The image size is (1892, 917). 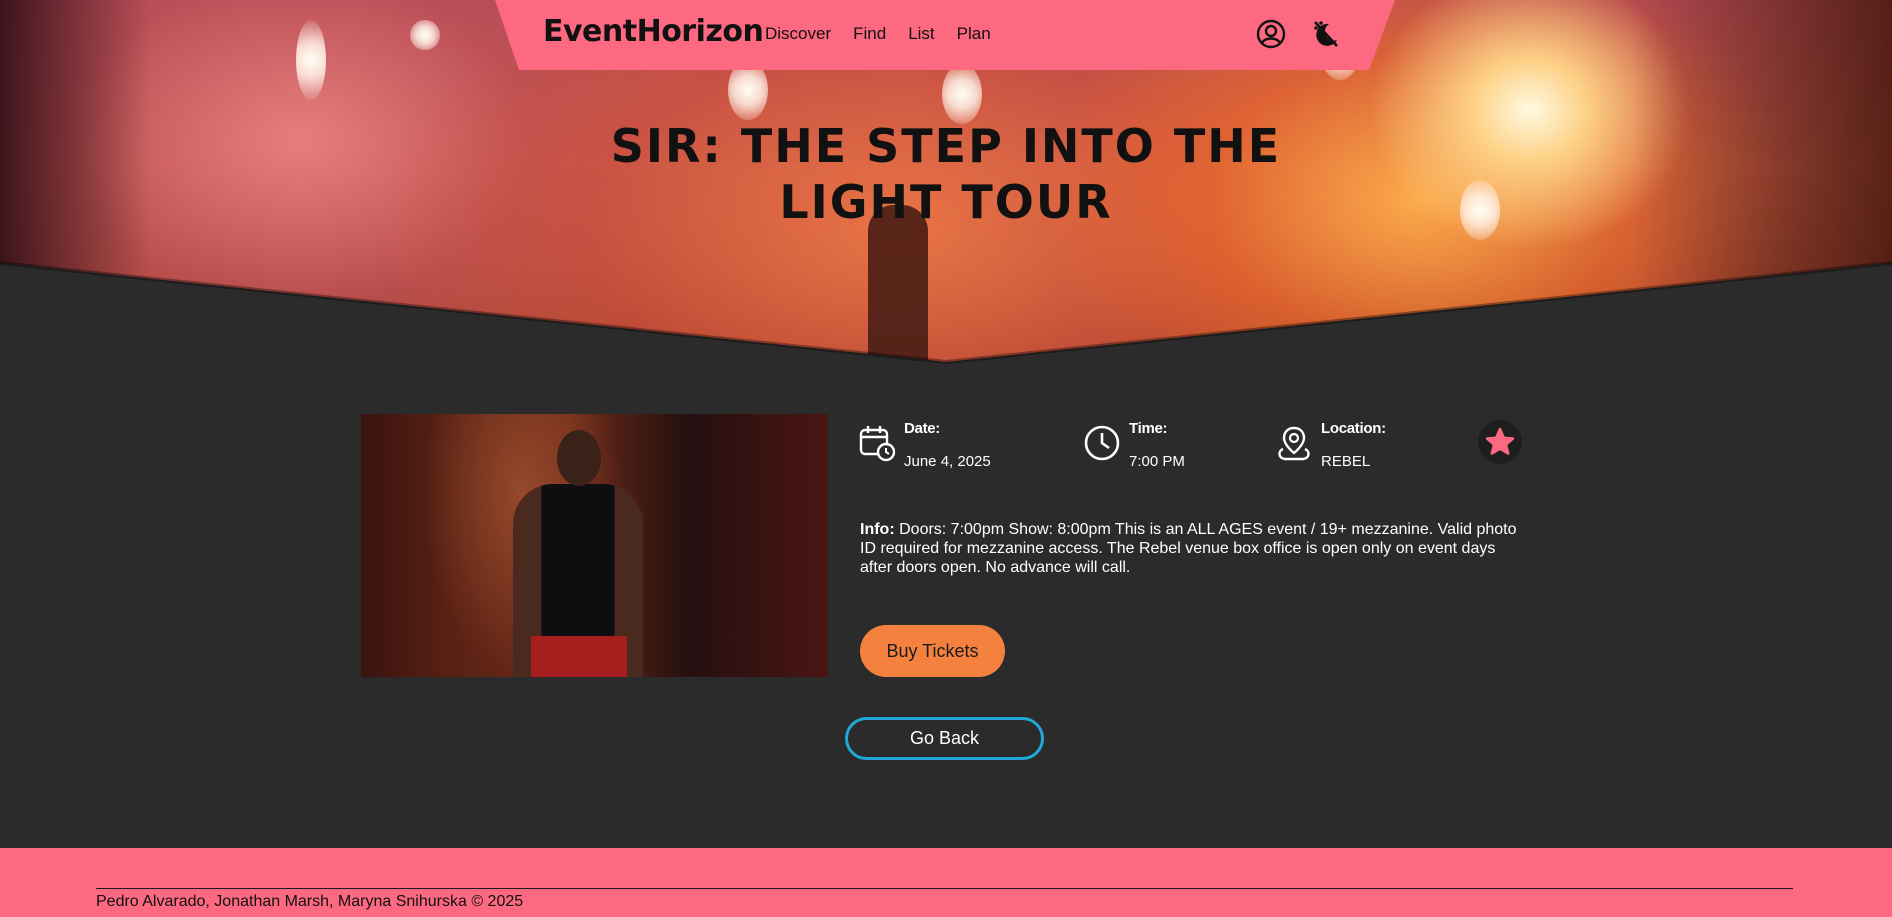 I want to click on event-location: Location: REBEL, so click(x=1353, y=445).